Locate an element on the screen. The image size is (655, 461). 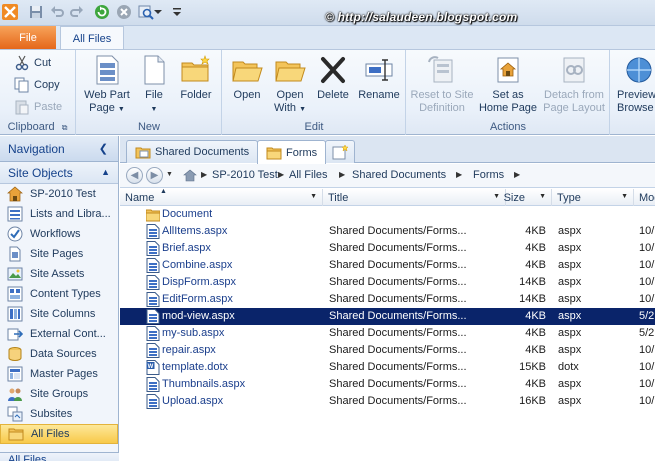
sidebar-item-master-pages: Master Pages is located at coordinates (59, 374).